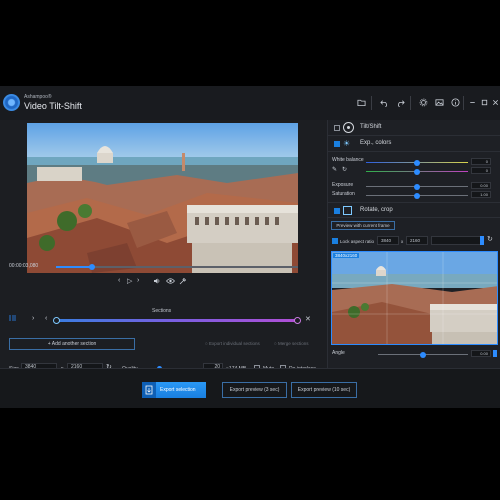 This screenshot has height=500, width=500. I want to click on white-balance-tint-value: 0, so click(481, 170).